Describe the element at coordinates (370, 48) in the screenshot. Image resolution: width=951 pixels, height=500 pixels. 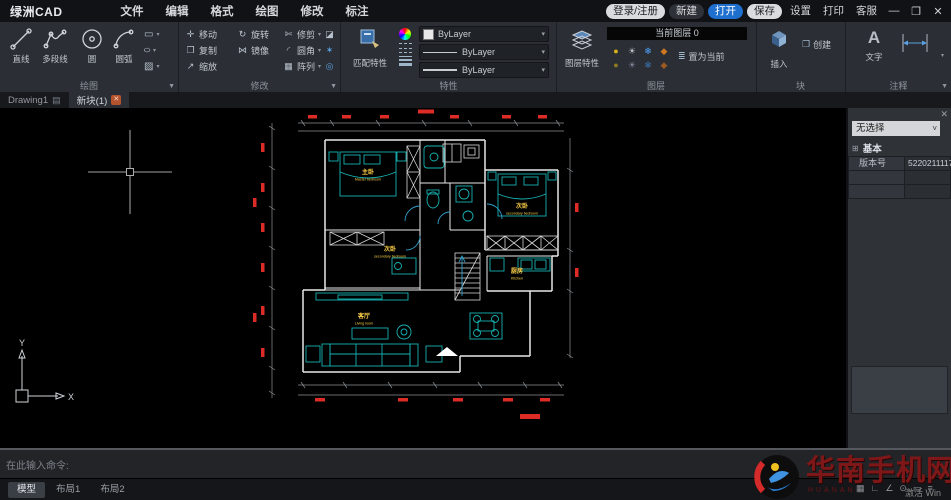
I see `match-properties-button: 匹配特性` at that location.